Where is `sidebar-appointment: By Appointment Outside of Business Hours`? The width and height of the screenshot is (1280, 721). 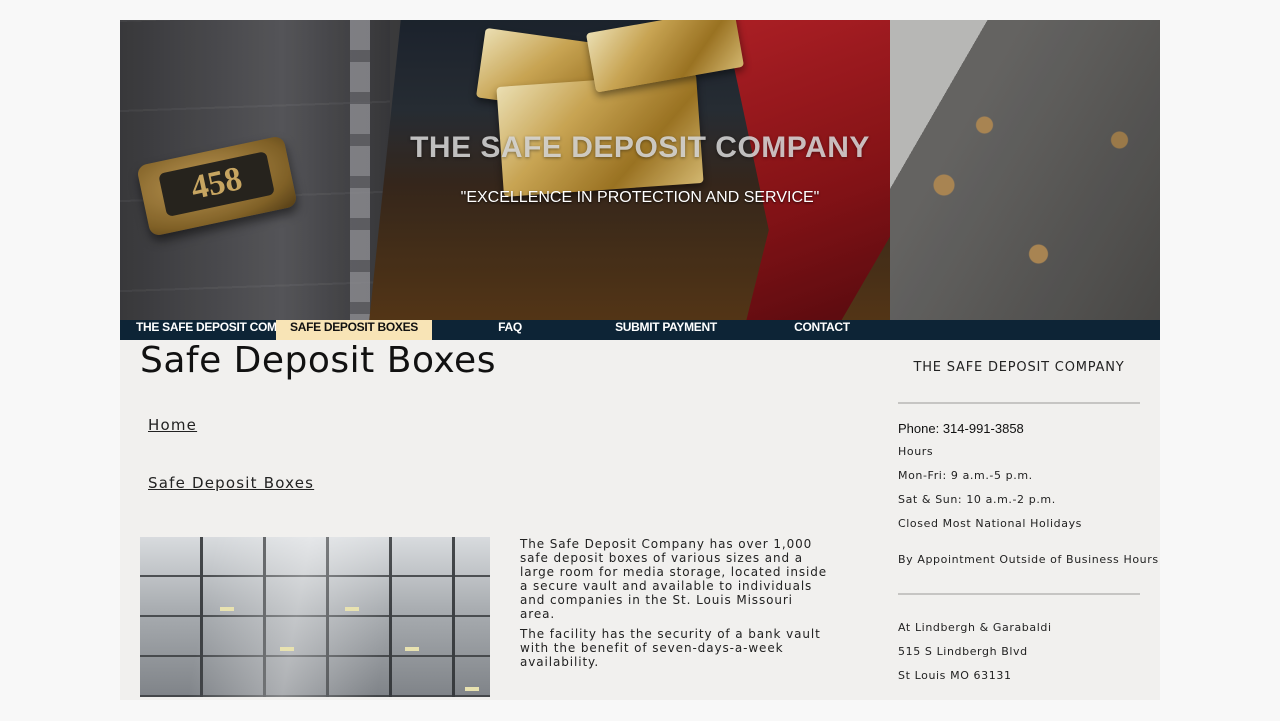 sidebar-appointment: By Appointment Outside of Business Hours is located at coordinates (1028, 559).